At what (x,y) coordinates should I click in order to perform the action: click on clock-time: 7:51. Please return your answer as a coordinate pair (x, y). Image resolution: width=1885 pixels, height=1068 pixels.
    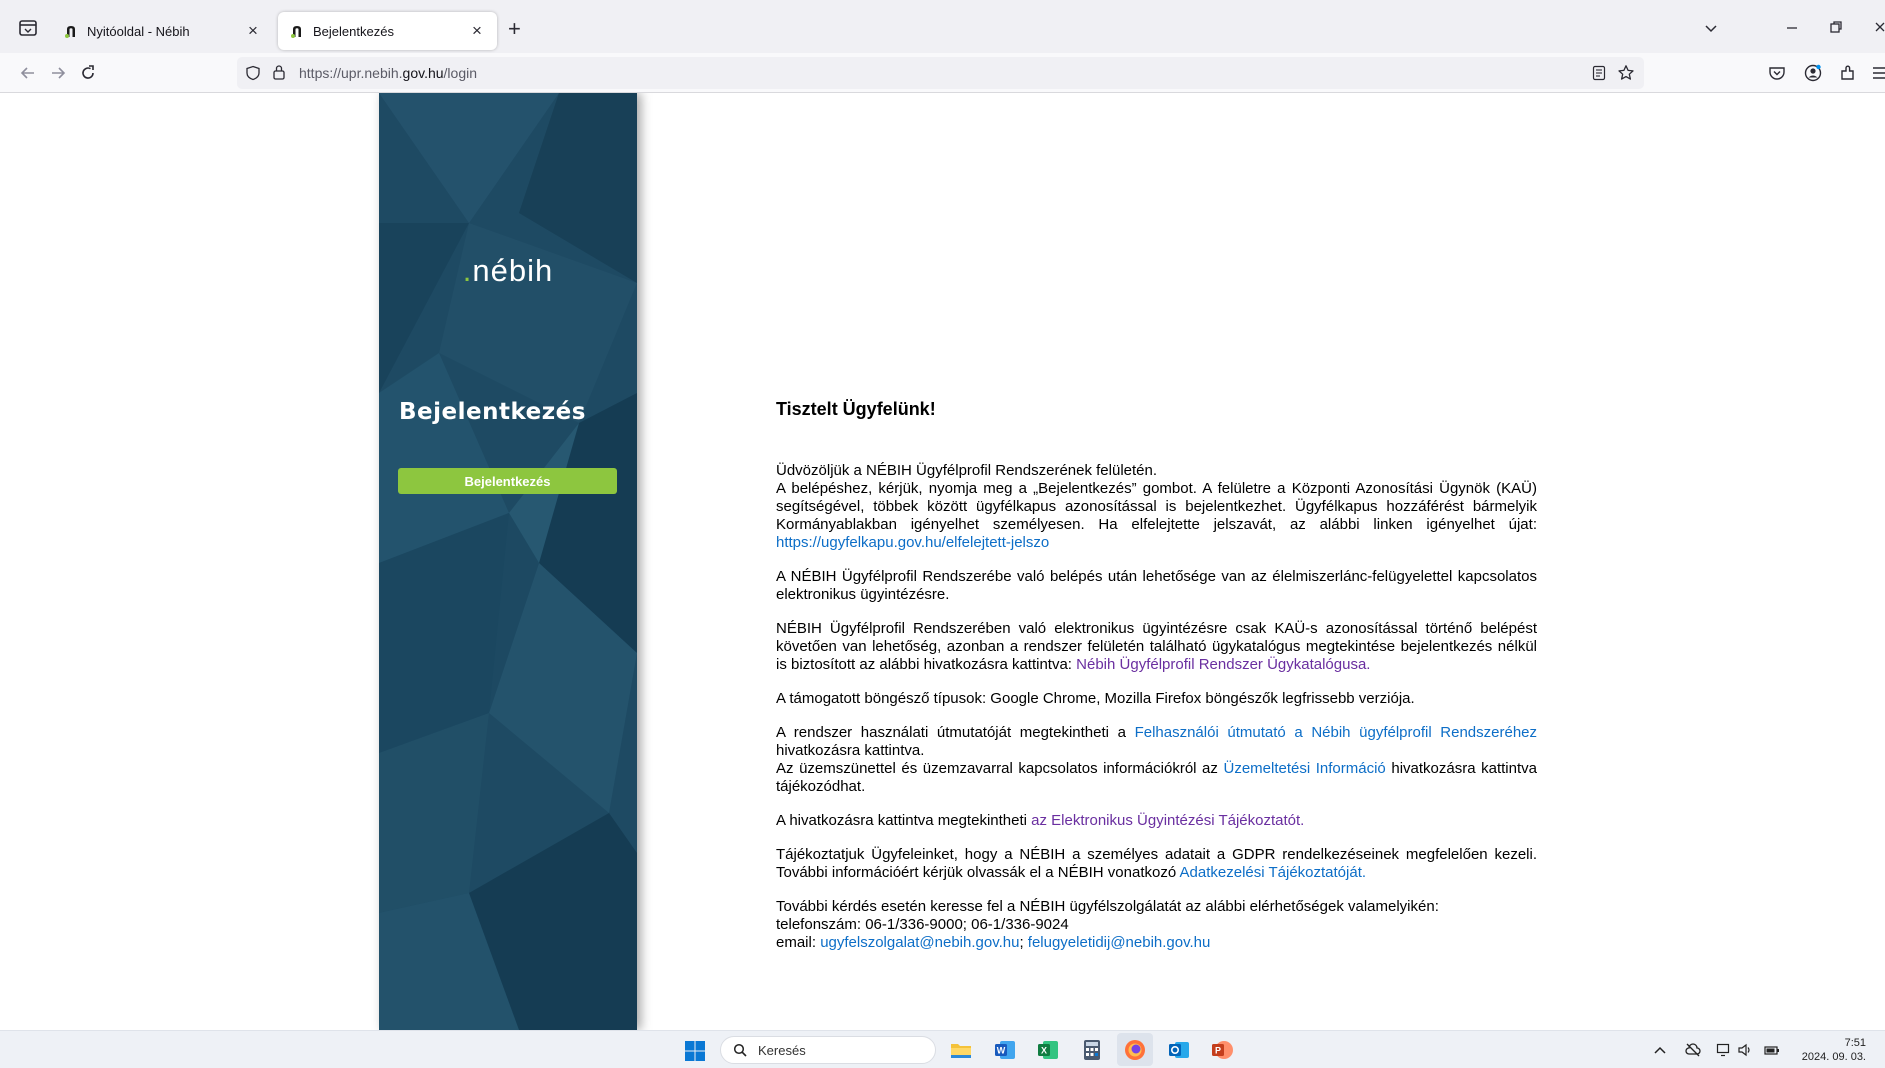
    Looking at the image, I should click on (1855, 1043).